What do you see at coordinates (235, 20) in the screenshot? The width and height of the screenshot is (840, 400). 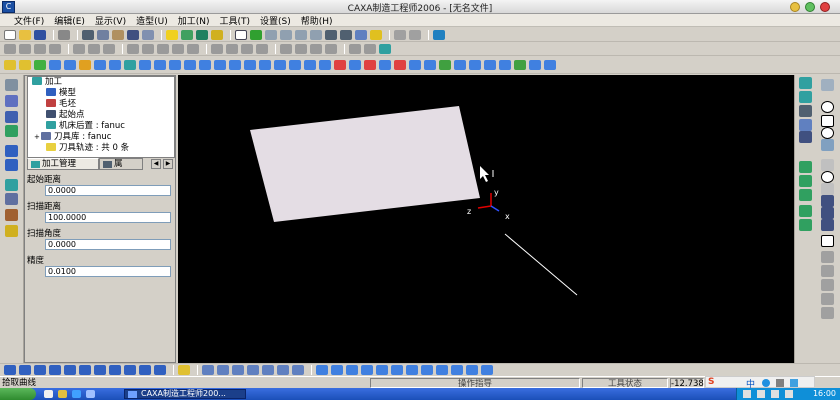 I see `menu-tools: 工具(T)` at bounding box center [235, 20].